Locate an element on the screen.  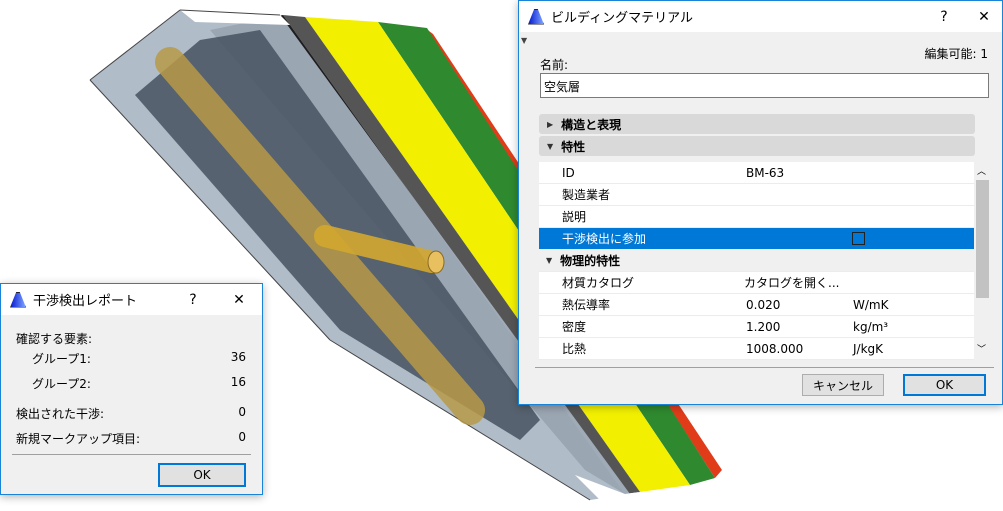
editable-count: 編集可能: 1 is located at coordinates (956, 54).